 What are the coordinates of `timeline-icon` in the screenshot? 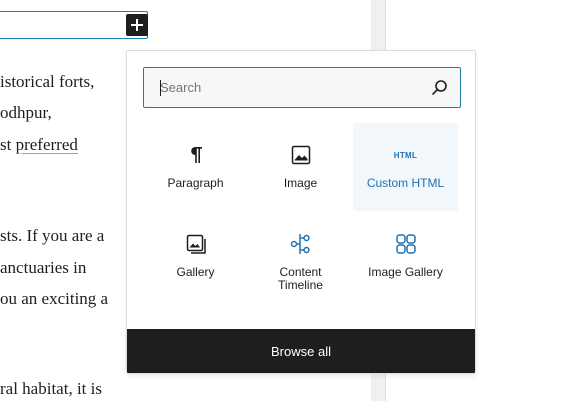 It's located at (300, 244).